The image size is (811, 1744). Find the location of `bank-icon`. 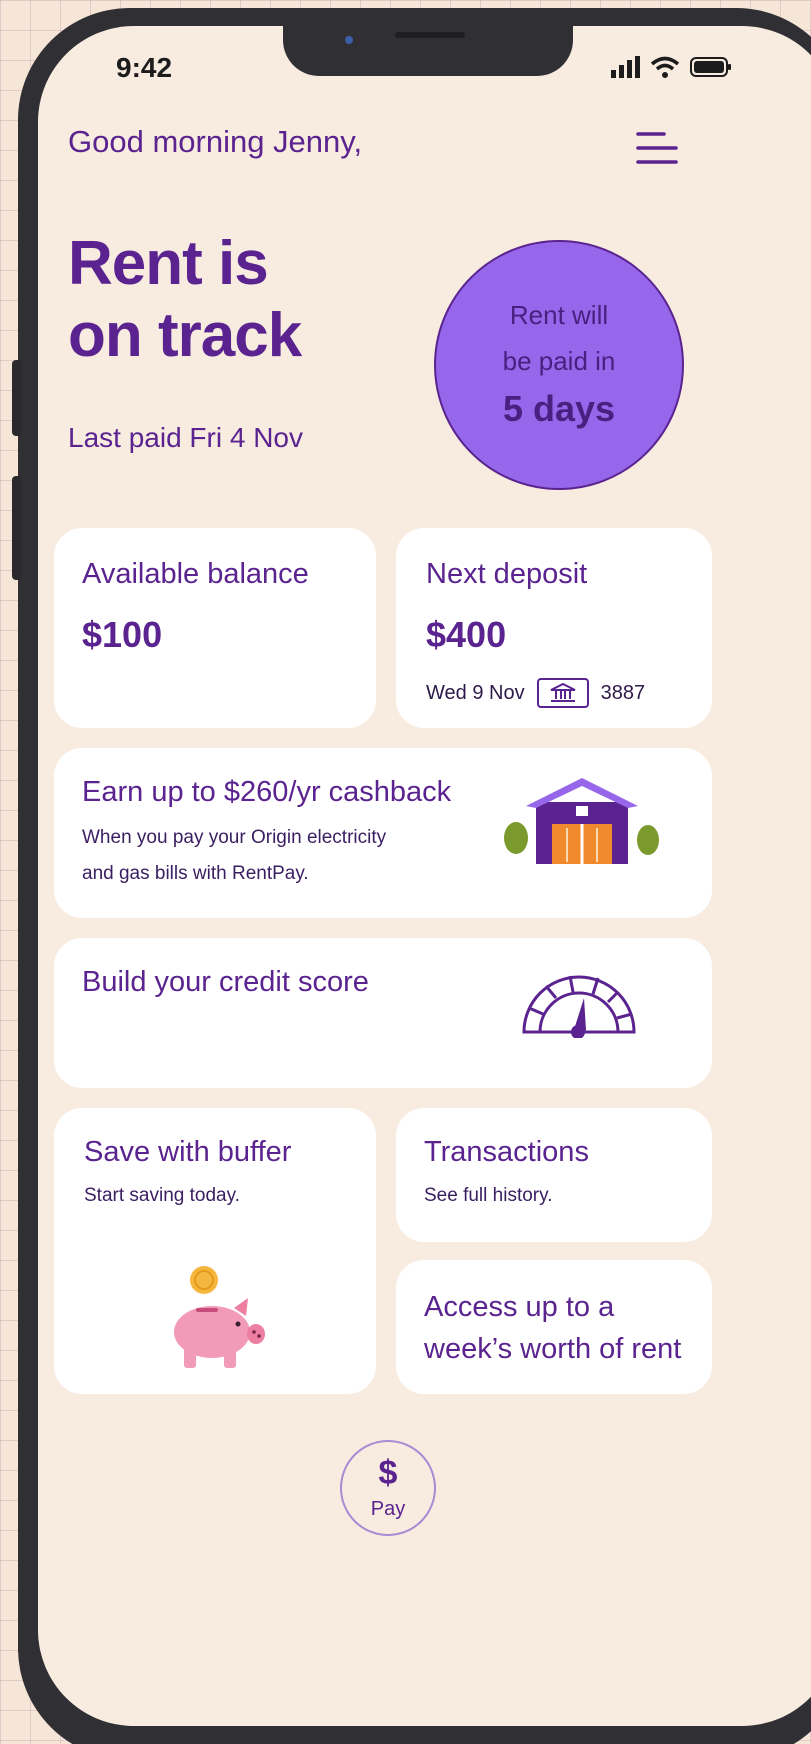

bank-icon is located at coordinates (562, 693).